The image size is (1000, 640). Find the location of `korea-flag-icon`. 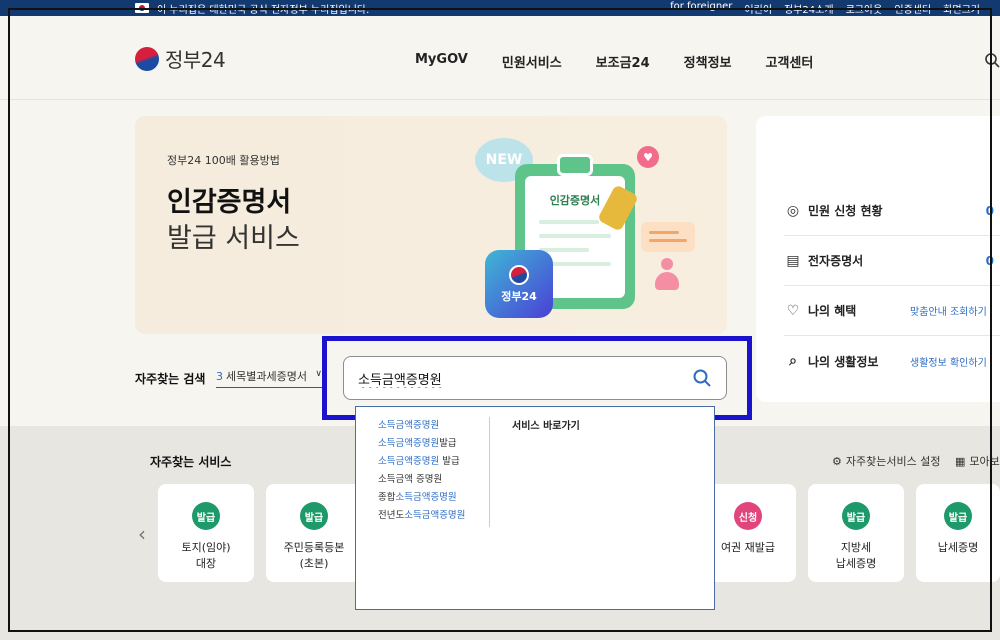

korea-flag-icon is located at coordinates (142, 8).